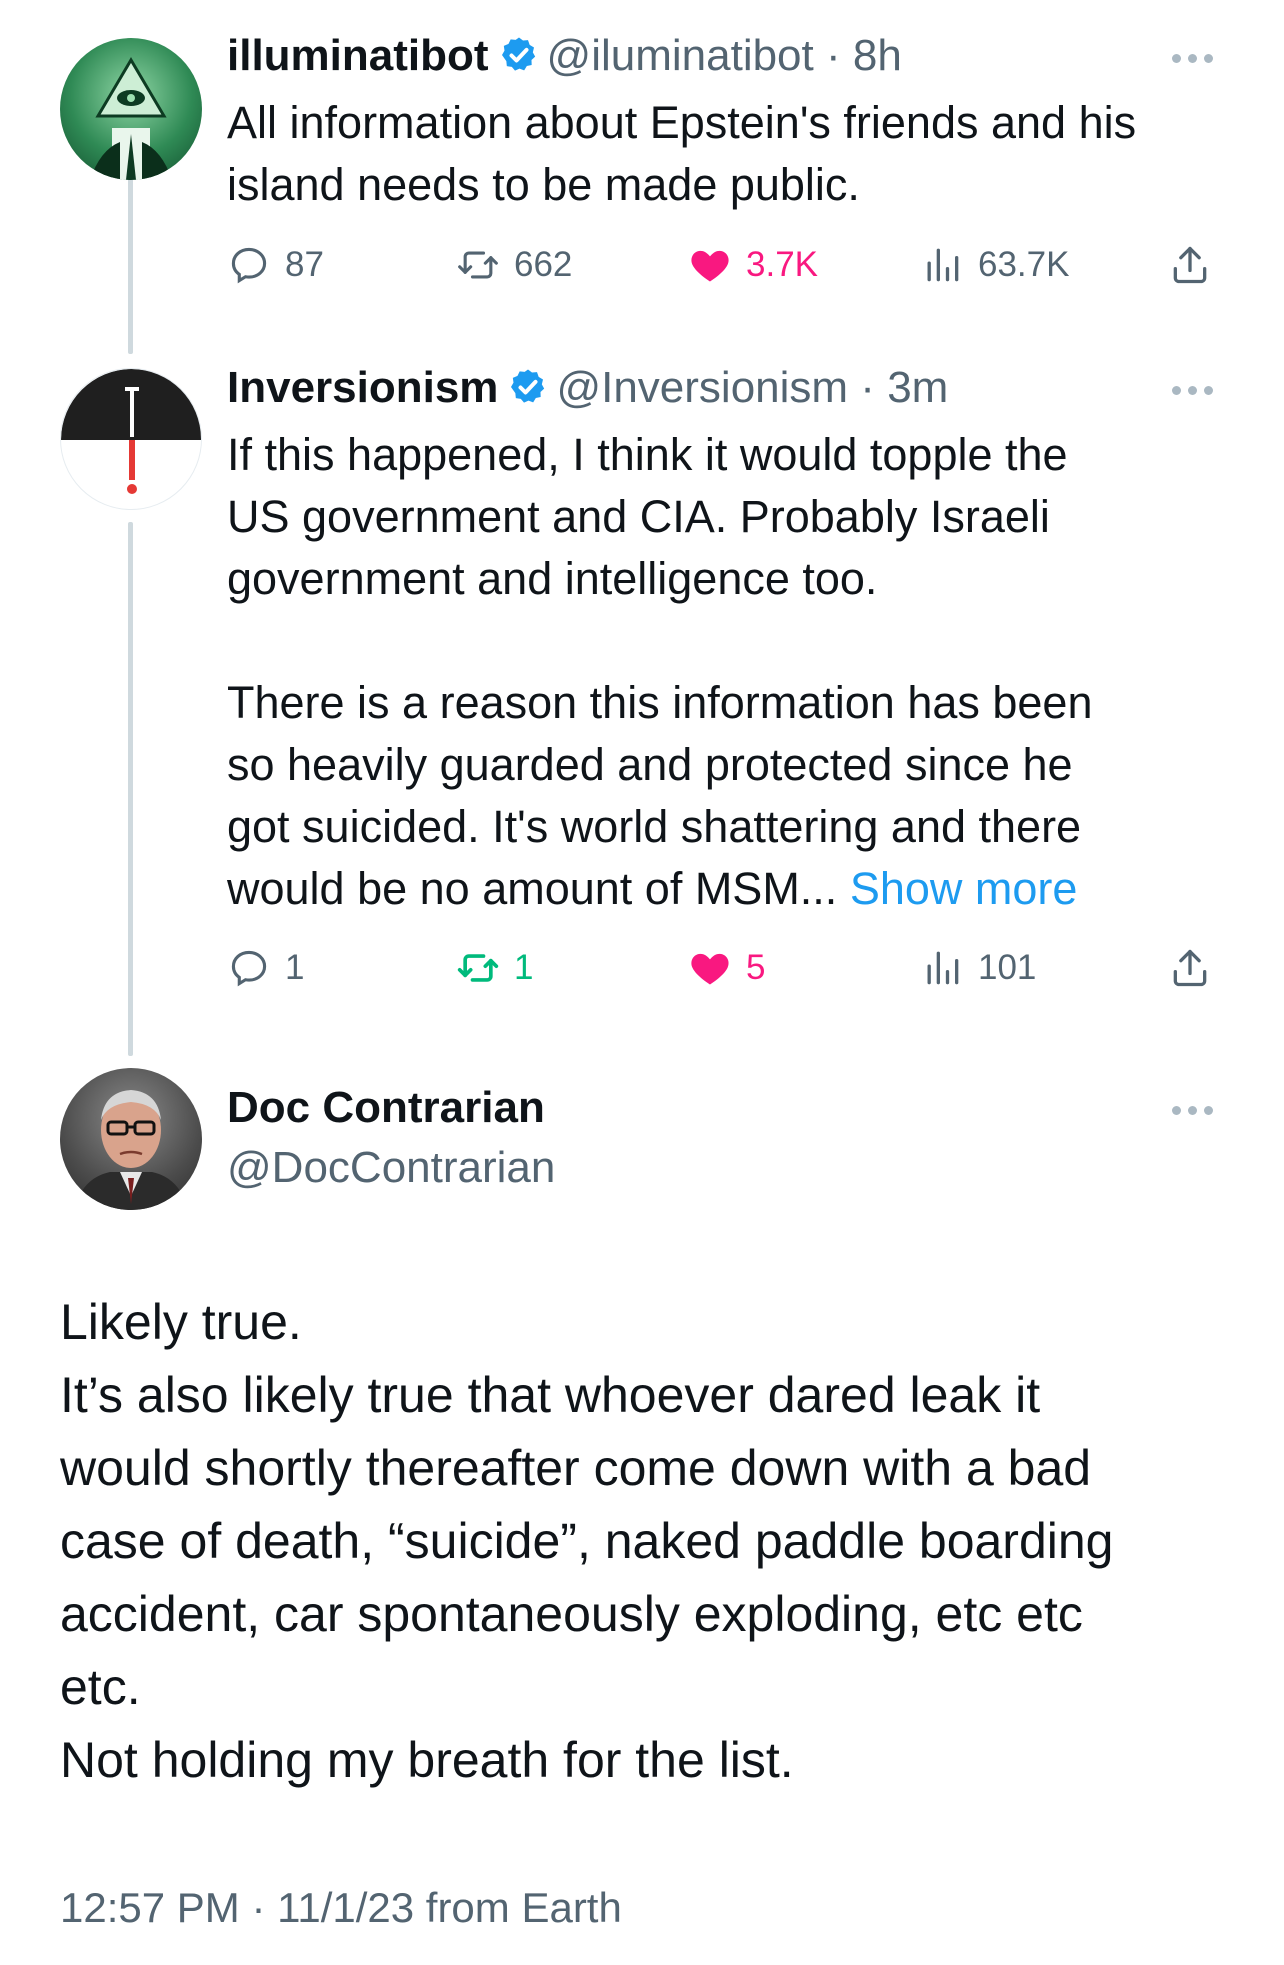 The width and height of the screenshot is (1284, 1965). Describe the element at coordinates (680, 55) in the screenshot. I see `handle: @iluminatibot` at that location.